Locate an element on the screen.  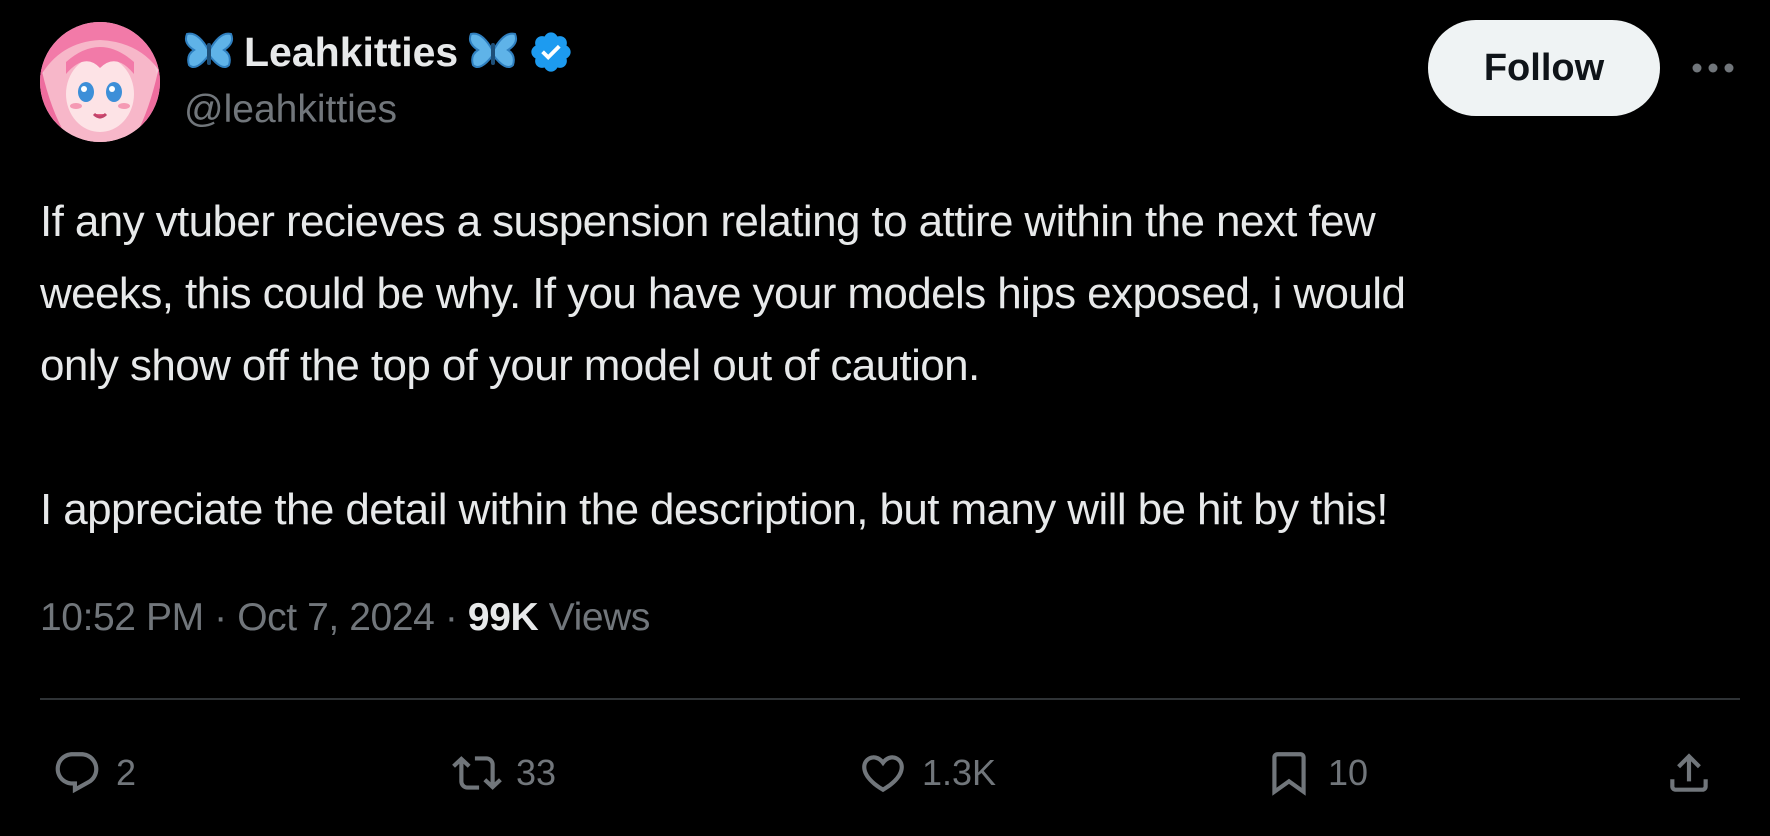
reply-button: 2 is located at coordinates (94, 773).